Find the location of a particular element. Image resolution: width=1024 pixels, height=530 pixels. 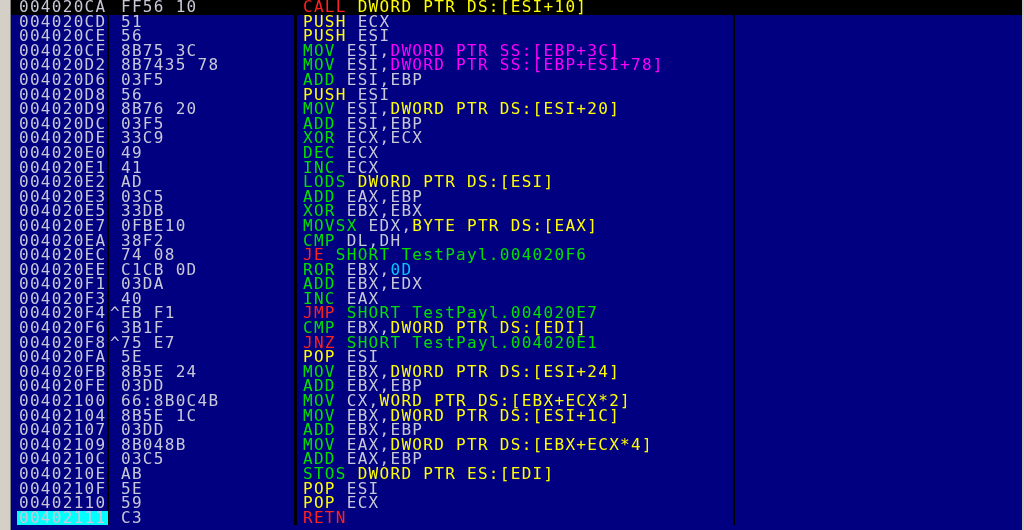

hex-bytes: 8B76 20 is located at coordinates (159, 109).